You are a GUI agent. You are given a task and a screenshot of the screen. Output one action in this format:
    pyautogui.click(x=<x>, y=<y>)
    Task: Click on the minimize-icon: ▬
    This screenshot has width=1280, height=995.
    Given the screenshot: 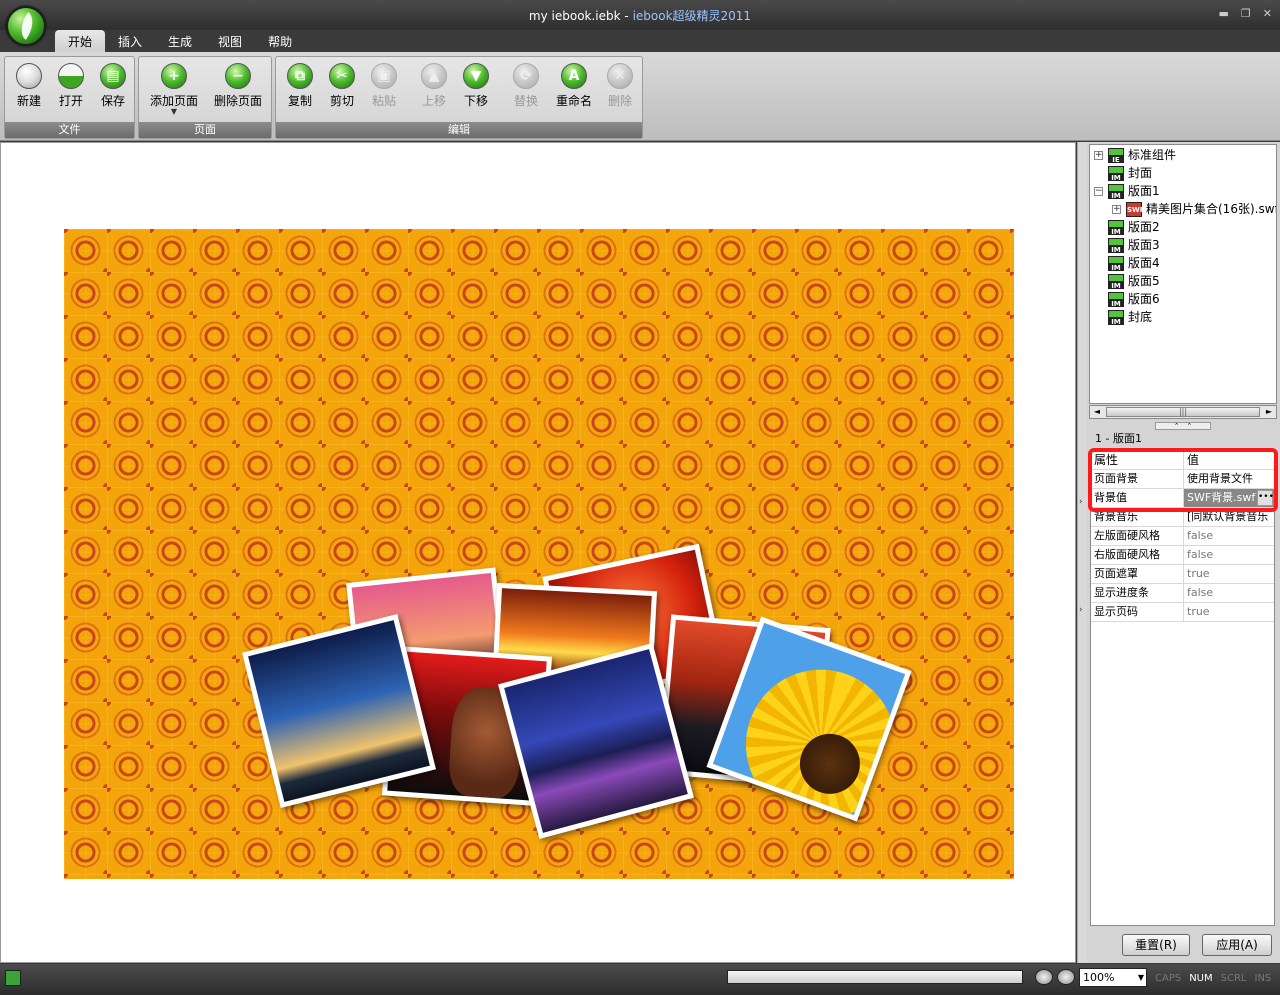 What is the action you would take?
    pyautogui.click(x=1224, y=13)
    